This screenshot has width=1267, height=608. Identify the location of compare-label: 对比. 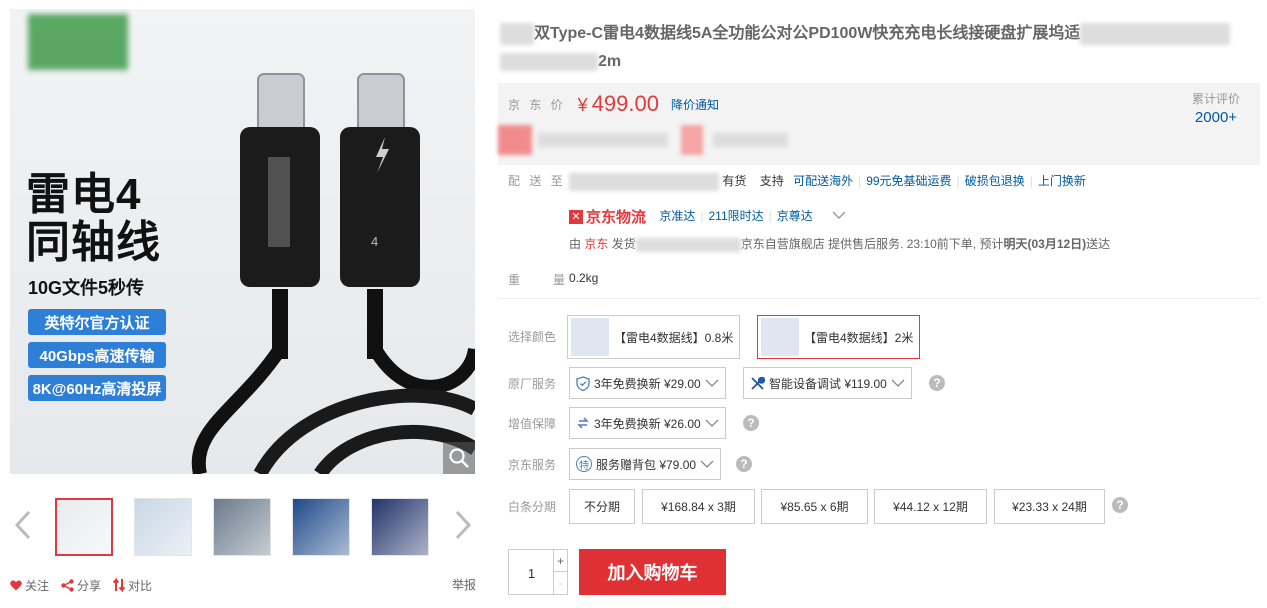
(140, 585).